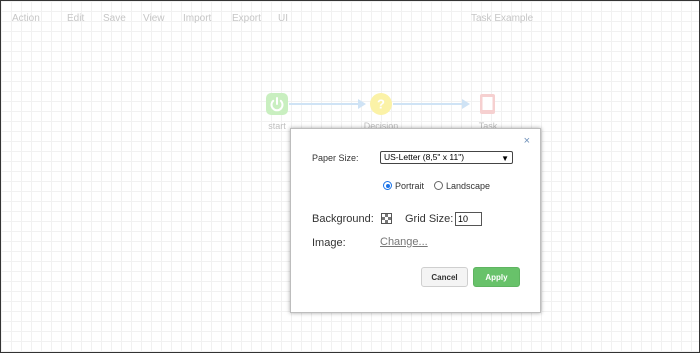 The width and height of the screenshot is (700, 353). What do you see at coordinates (343, 219) in the screenshot?
I see `background-label: Background:` at bounding box center [343, 219].